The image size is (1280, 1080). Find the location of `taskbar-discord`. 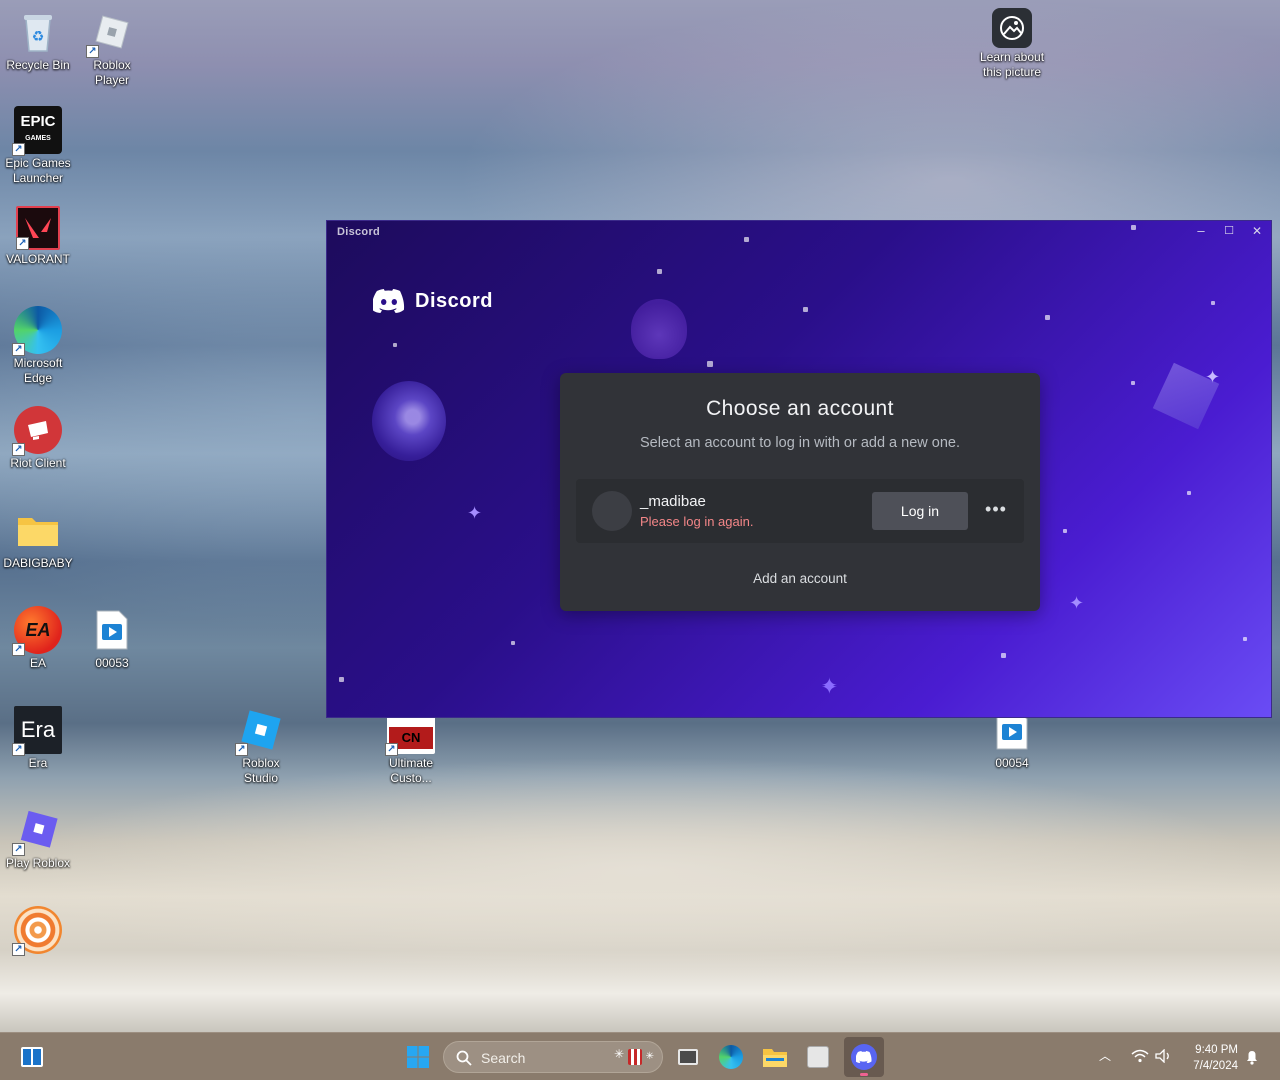

taskbar-discord is located at coordinates (864, 1057).